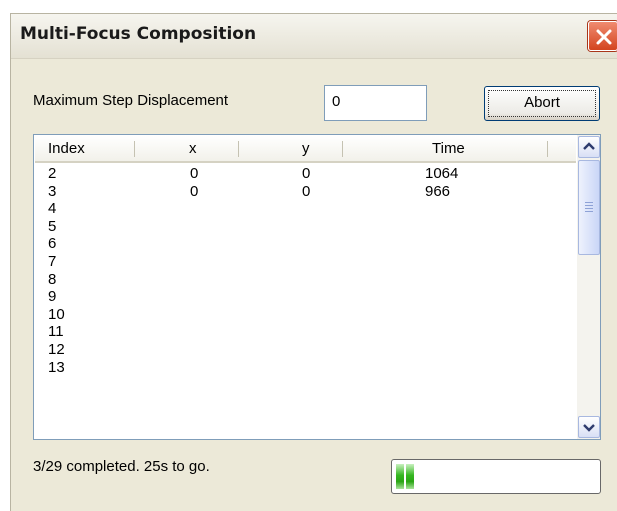 This screenshot has width=617, height=511. I want to click on close-icon, so click(604, 37).